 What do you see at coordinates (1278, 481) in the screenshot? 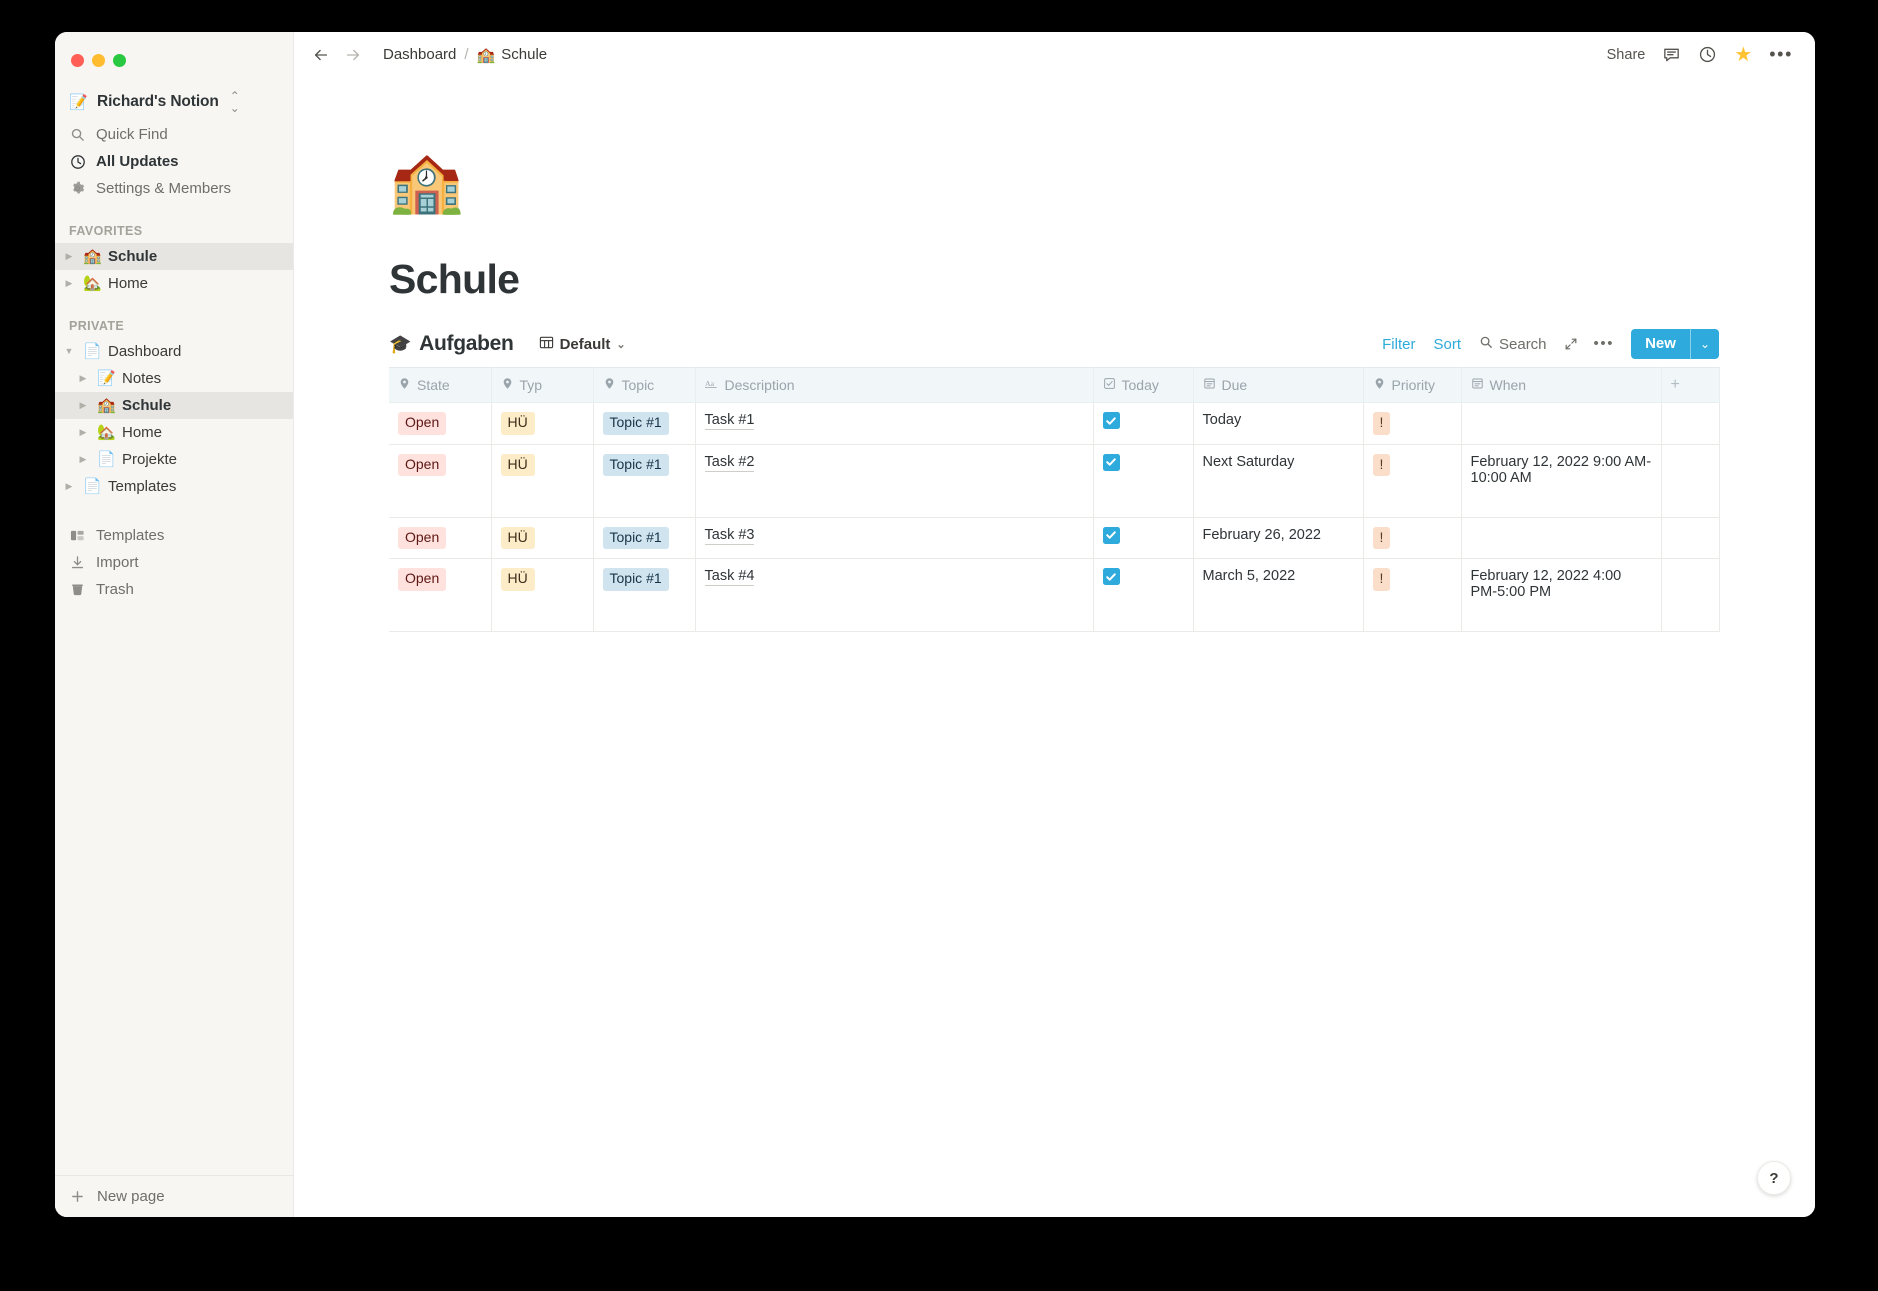
I see `cell-due: Next Saturday` at bounding box center [1278, 481].